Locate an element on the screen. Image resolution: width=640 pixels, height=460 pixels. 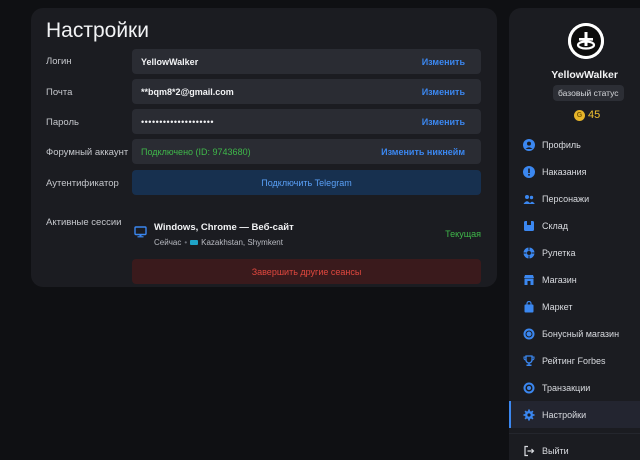
sidebar-item-forbes: Рейтинг Forbes is located at coordinates (574, 360).